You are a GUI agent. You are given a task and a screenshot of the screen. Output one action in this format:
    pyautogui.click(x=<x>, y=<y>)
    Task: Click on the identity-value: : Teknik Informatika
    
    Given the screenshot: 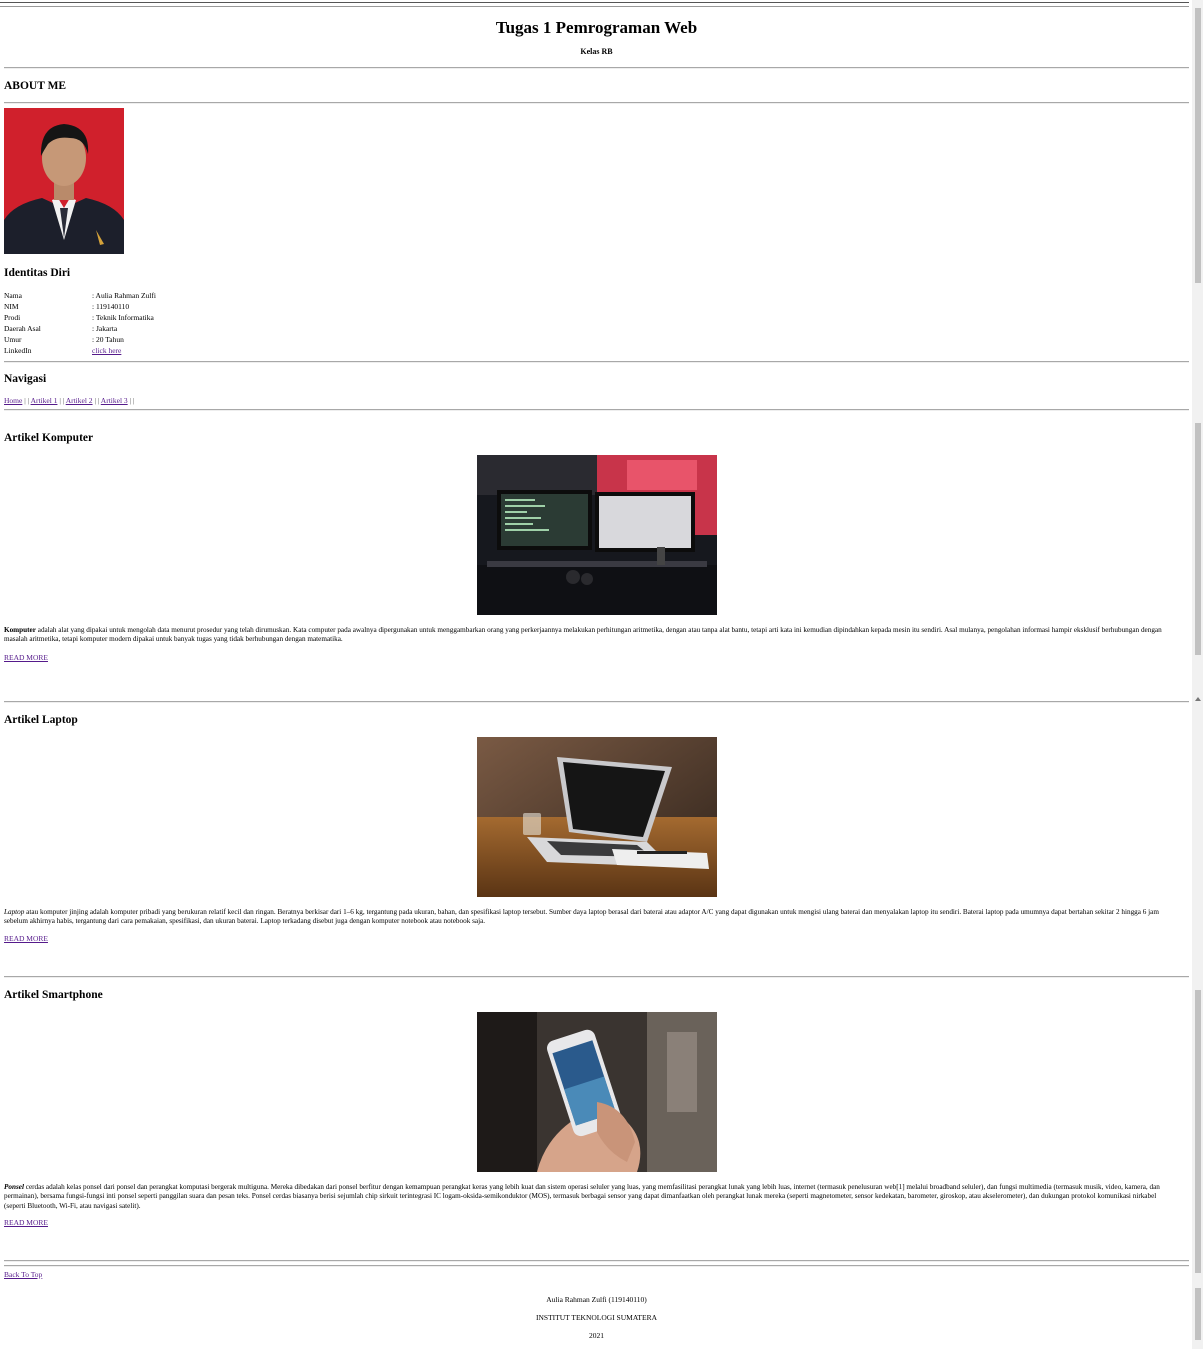 What is the action you would take?
    pyautogui.click(x=123, y=317)
    